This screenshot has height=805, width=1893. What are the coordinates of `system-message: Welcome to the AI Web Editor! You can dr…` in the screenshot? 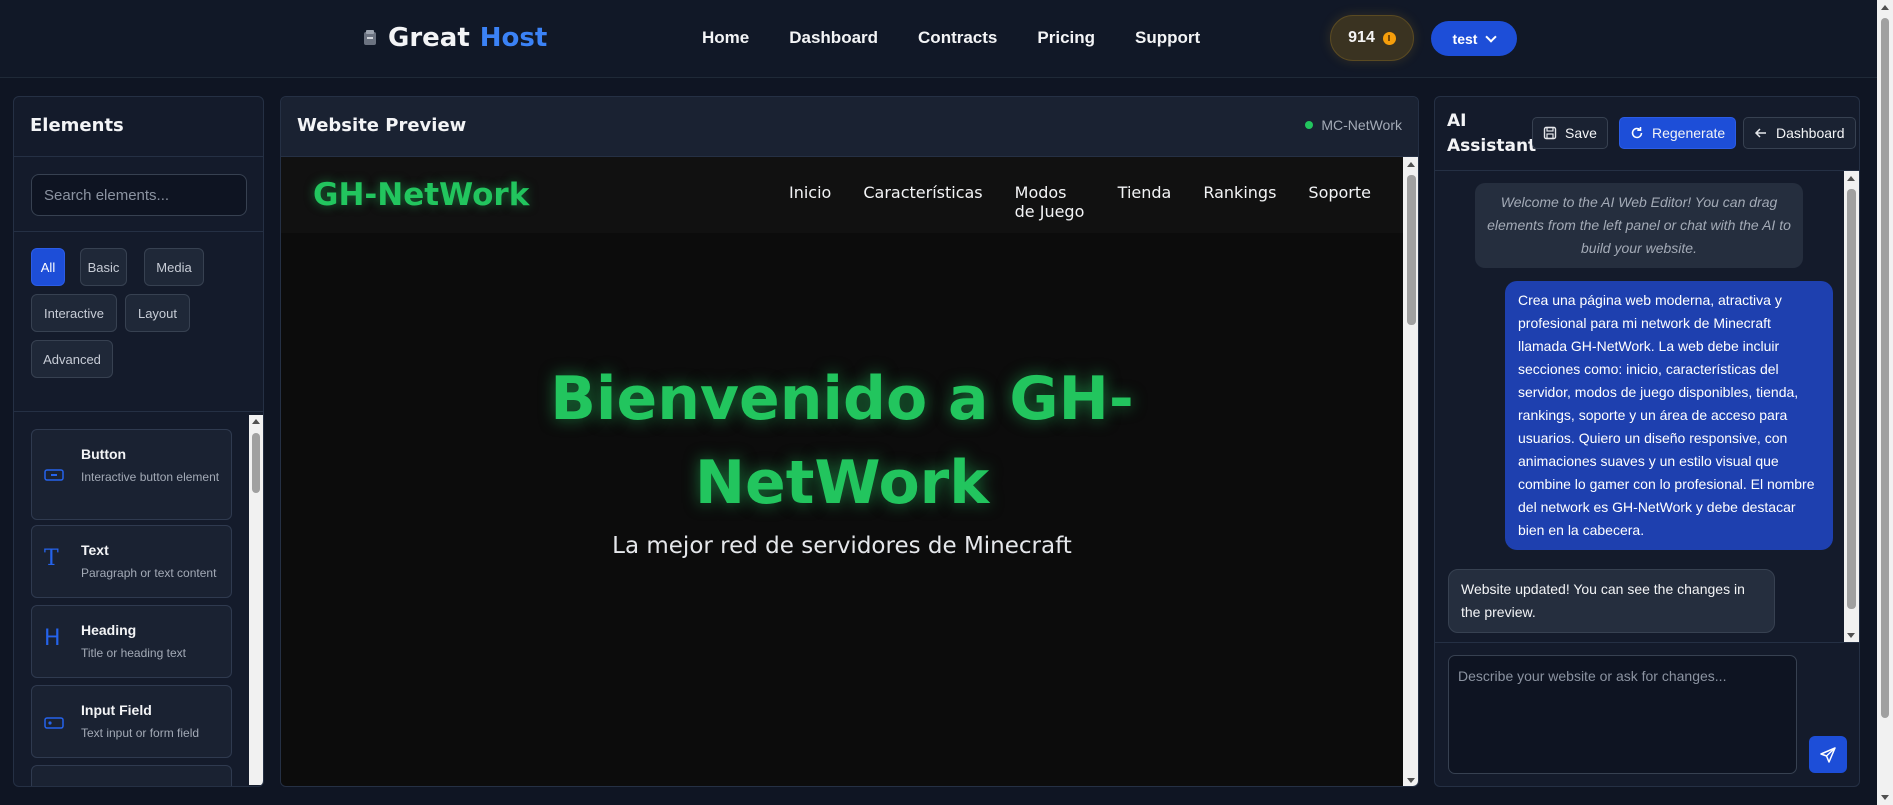 It's located at (1639, 225).